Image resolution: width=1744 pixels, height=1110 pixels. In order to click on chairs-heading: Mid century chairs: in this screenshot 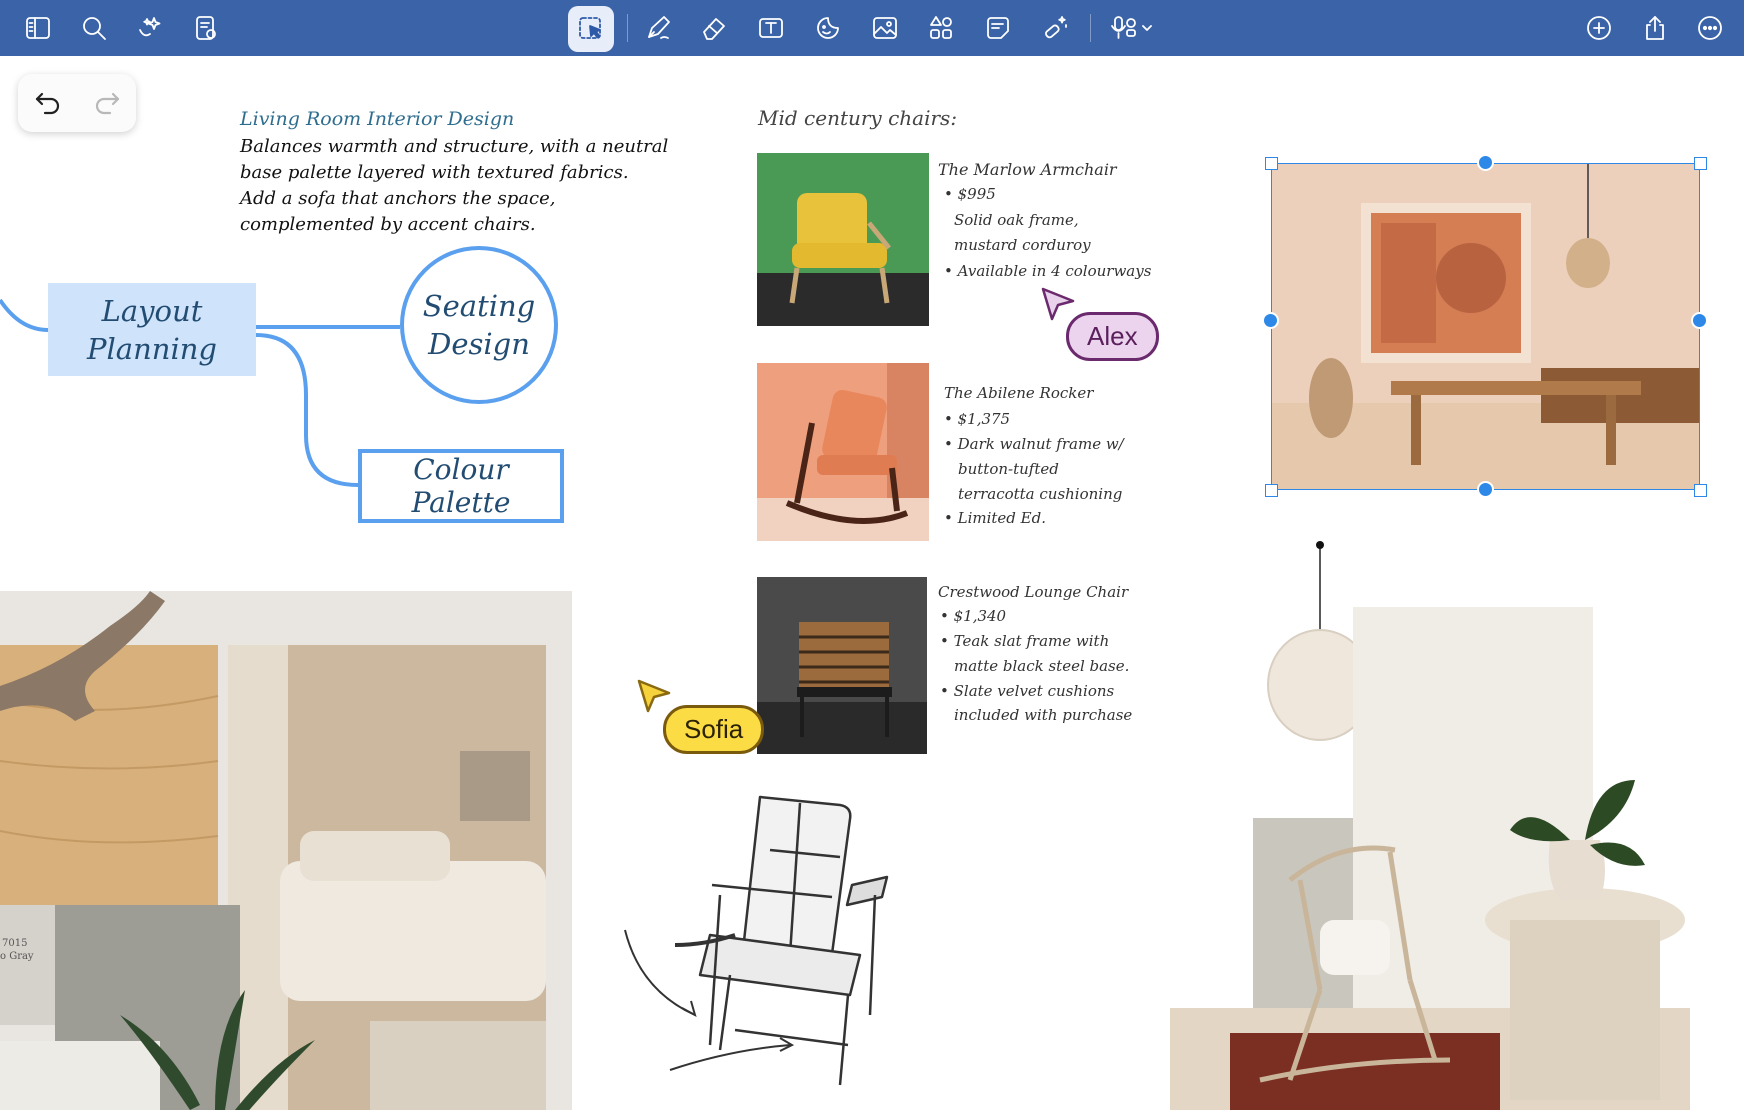, I will do `click(858, 118)`.